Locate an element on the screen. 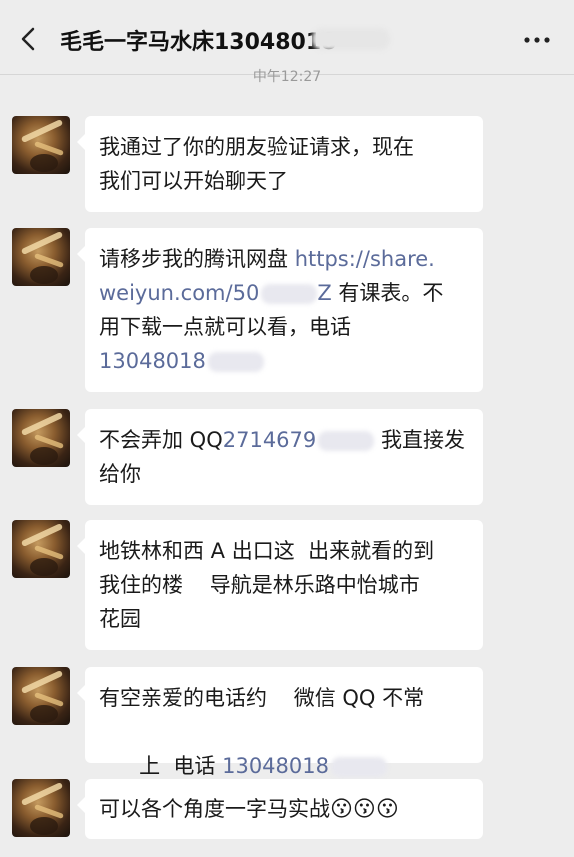 Image resolution: width=574 pixels, height=857 pixels. qq-number: 2714679 is located at coordinates (270, 440).